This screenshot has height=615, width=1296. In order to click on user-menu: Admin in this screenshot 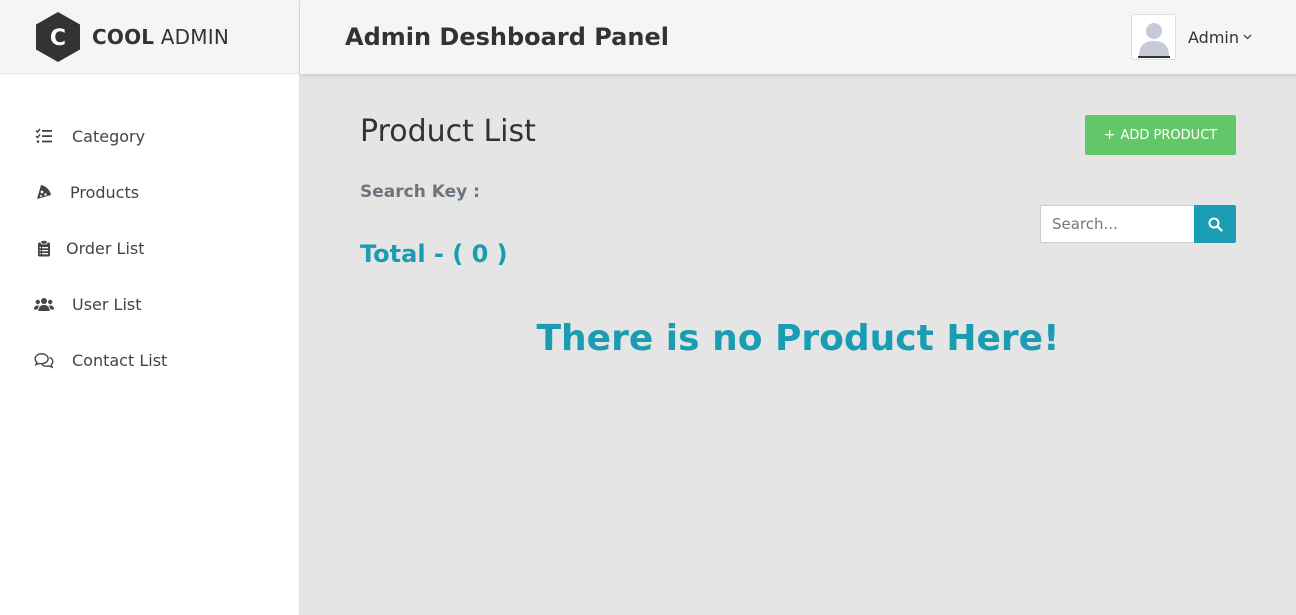, I will do `click(1191, 37)`.